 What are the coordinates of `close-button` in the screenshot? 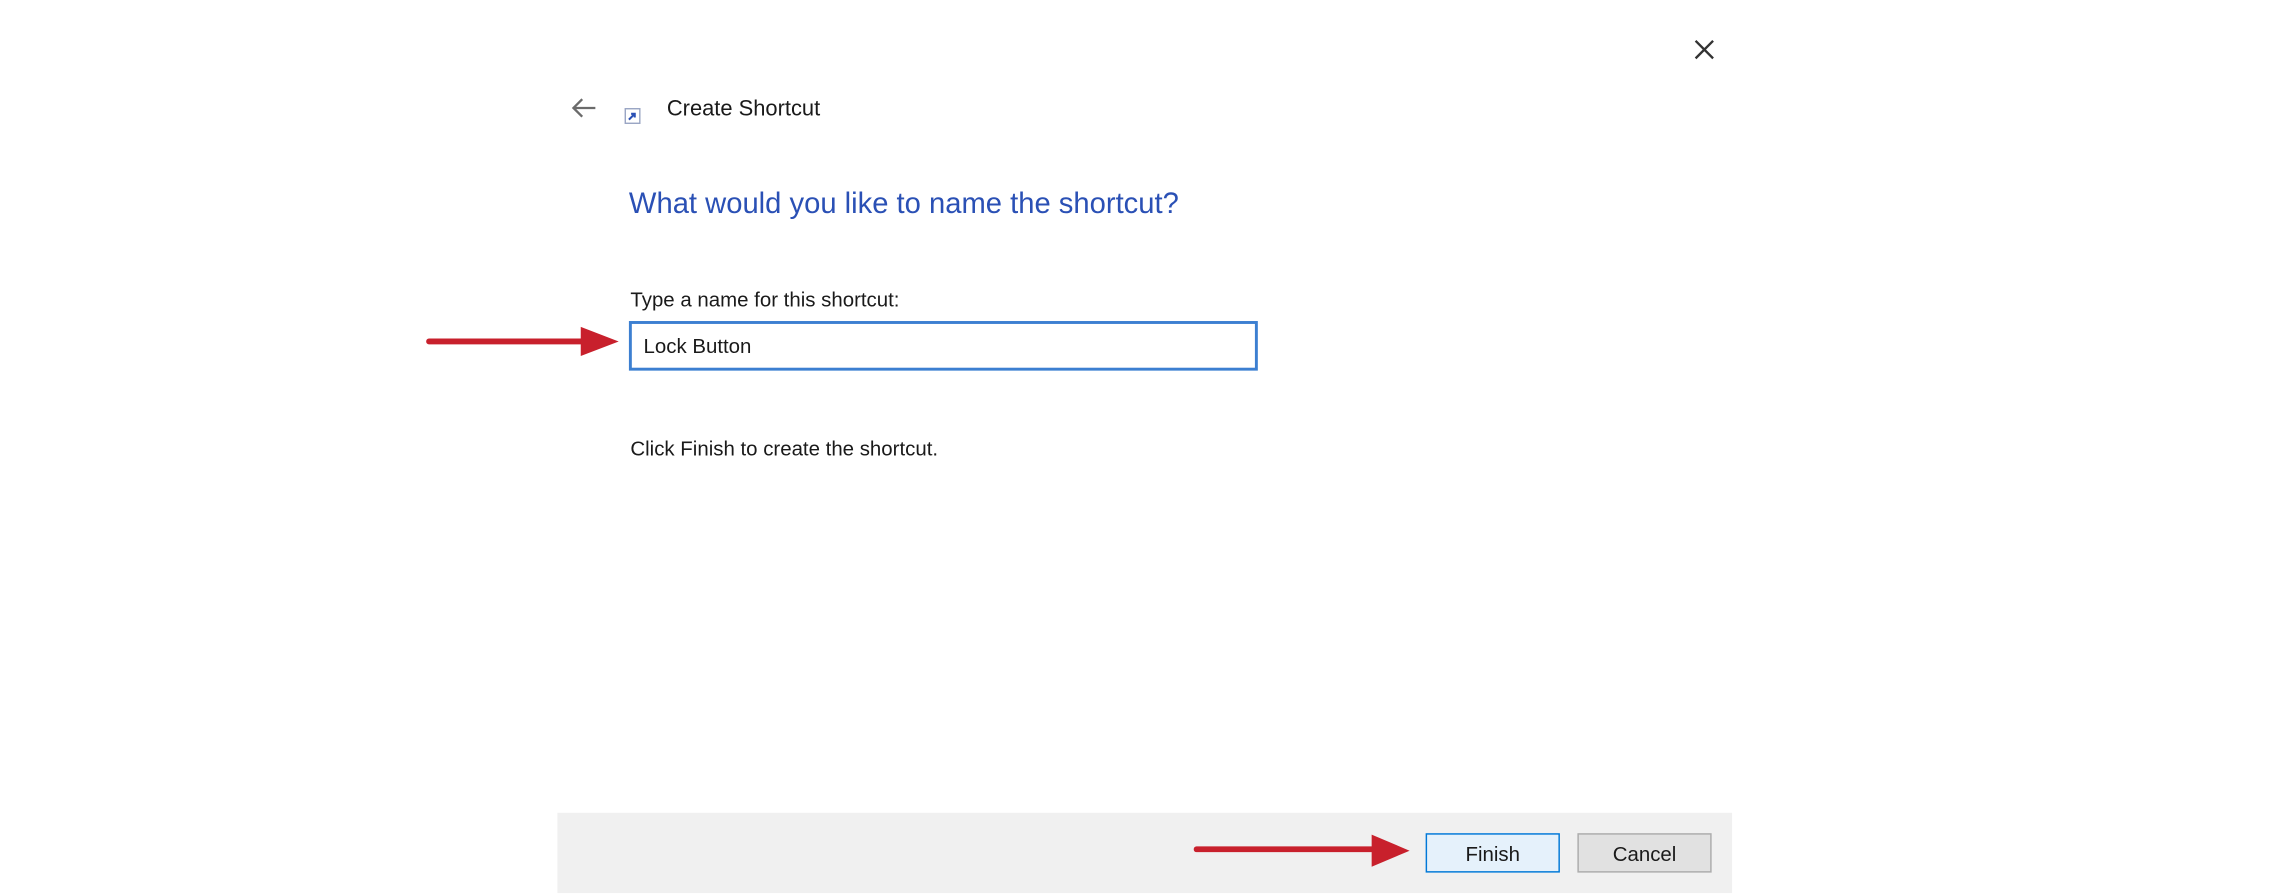 It's located at (1704, 49).